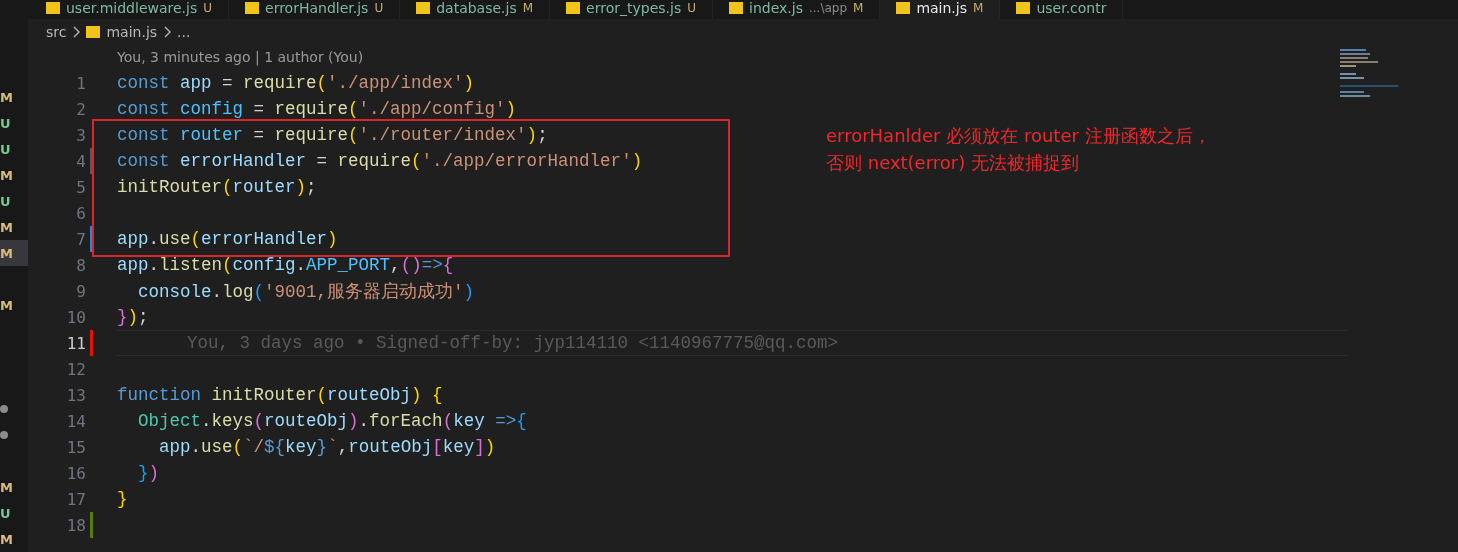  I want to click on code-line: const config = require('./app/config'), so click(317, 109).